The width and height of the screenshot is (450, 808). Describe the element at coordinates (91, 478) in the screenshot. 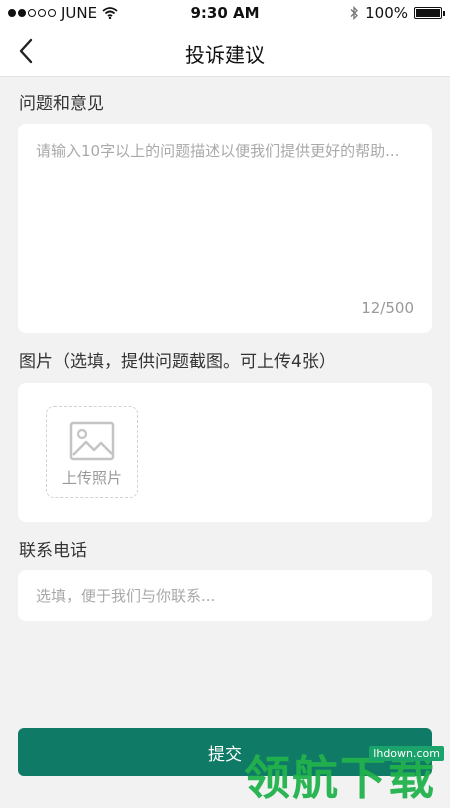

I see `upload-label: 上传照片` at that location.